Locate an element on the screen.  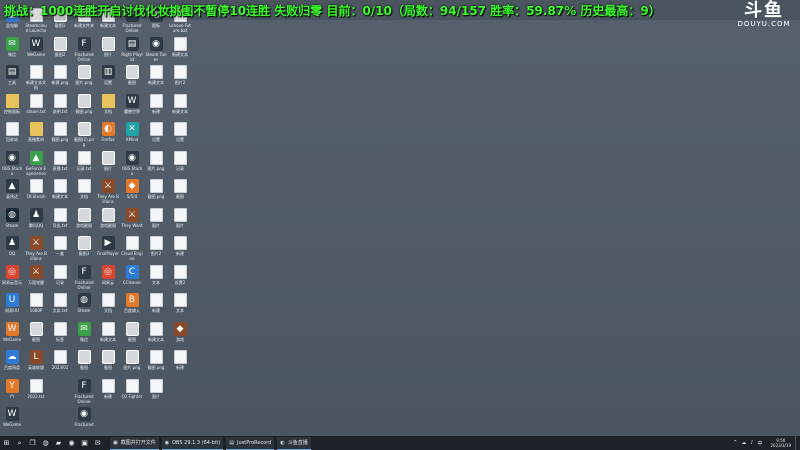
desktop-icon: 设置 is located at coordinates (156, 134).